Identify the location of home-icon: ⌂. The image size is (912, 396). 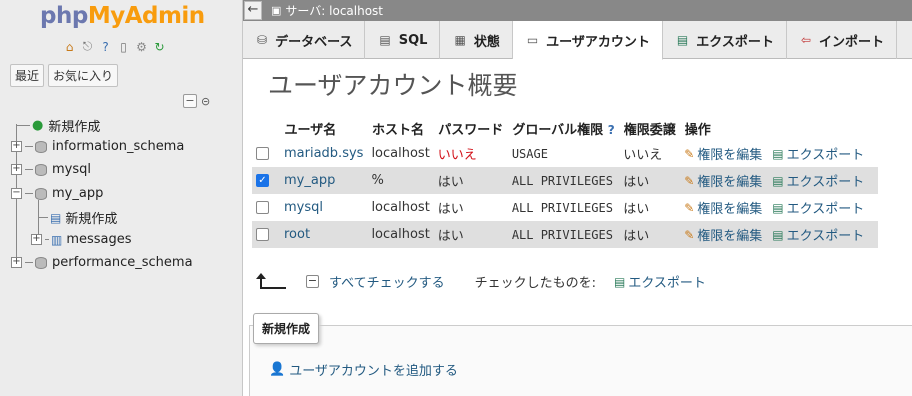
(69, 46).